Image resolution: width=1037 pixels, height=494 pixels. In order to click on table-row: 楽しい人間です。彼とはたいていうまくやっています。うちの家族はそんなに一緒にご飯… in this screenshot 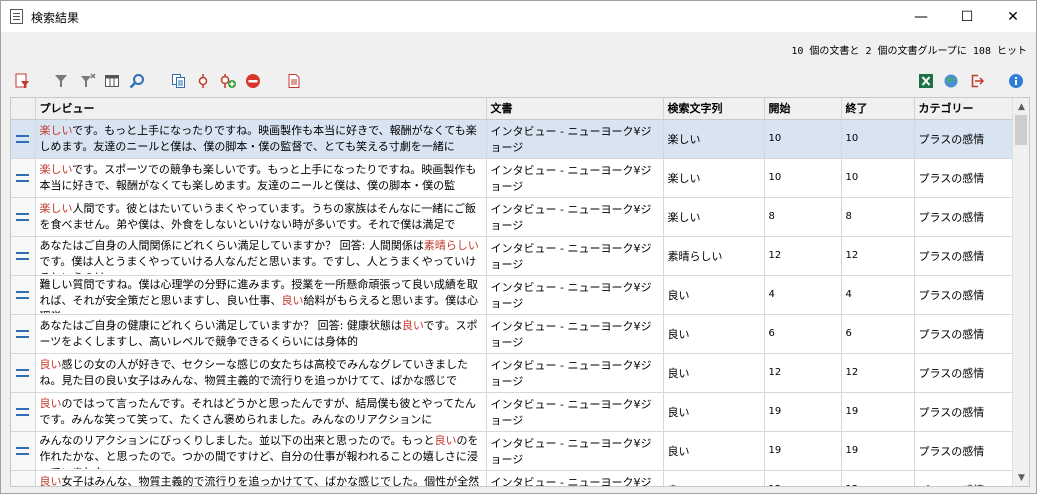, I will do `click(512, 217)`.